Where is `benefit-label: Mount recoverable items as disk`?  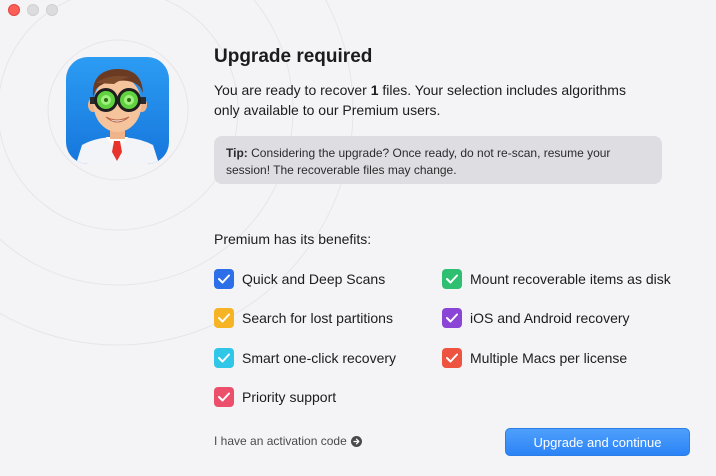
benefit-label: Mount recoverable items as disk is located at coordinates (570, 279).